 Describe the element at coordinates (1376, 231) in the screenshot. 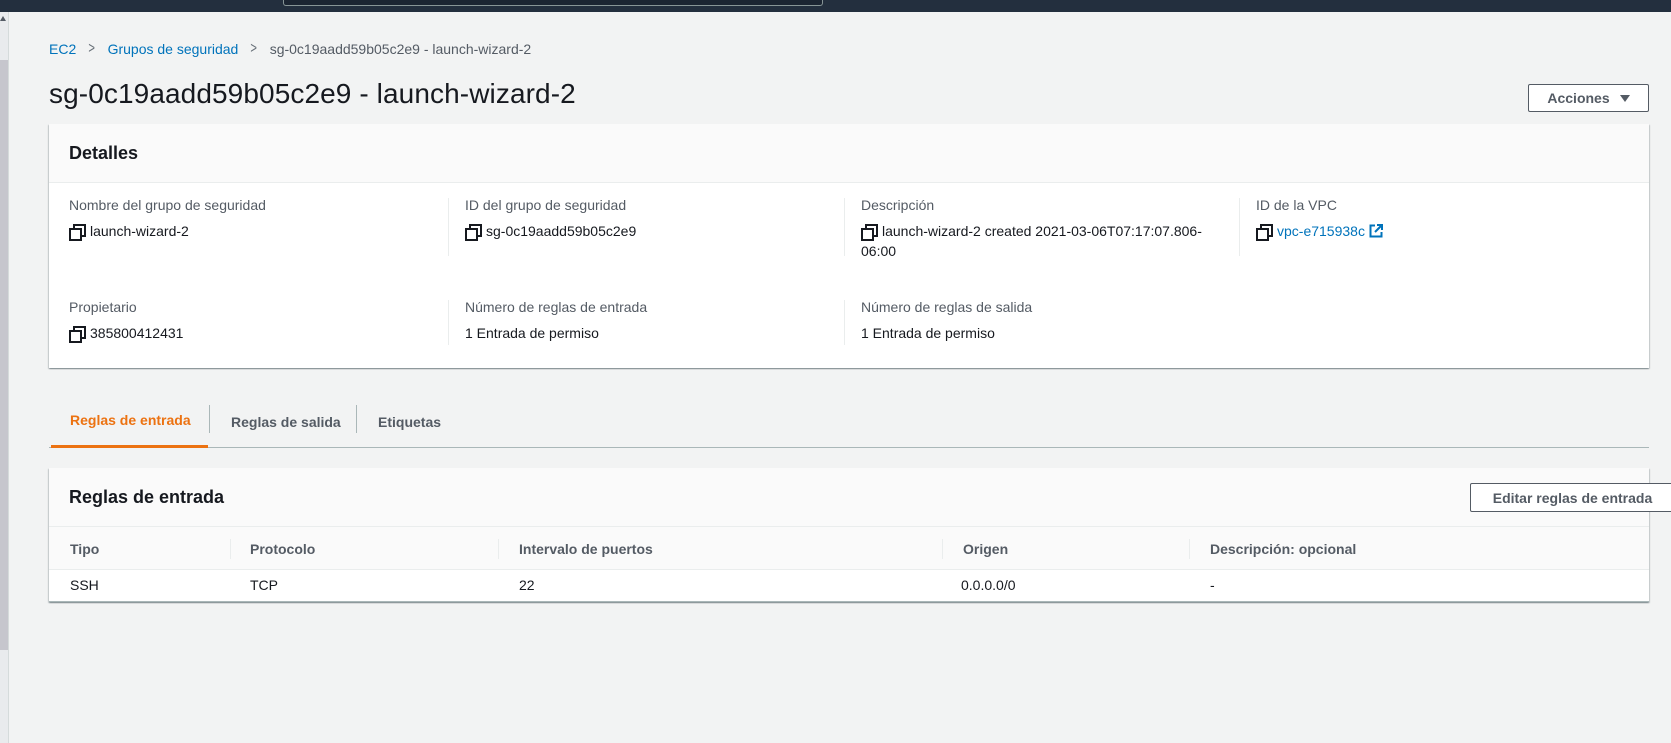

I see `external-link-icon` at that location.